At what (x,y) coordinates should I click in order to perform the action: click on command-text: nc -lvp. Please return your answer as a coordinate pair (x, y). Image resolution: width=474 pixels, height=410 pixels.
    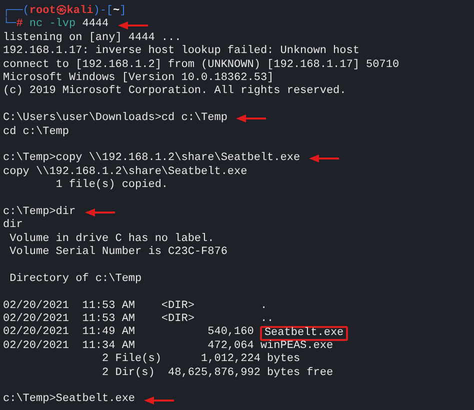
    Looking at the image, I should click on (52, 25).